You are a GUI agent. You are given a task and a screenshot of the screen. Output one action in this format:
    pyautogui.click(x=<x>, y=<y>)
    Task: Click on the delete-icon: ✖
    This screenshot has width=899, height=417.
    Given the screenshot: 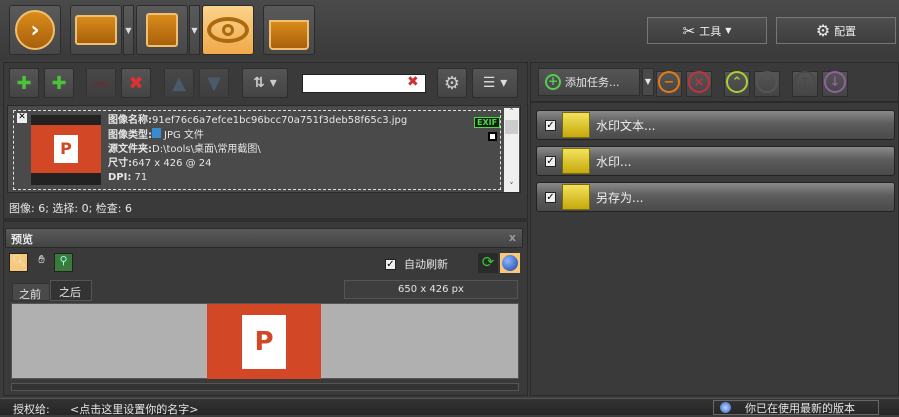 What is the action you would take?
    pyautogui.click(x=136, y=83)
    